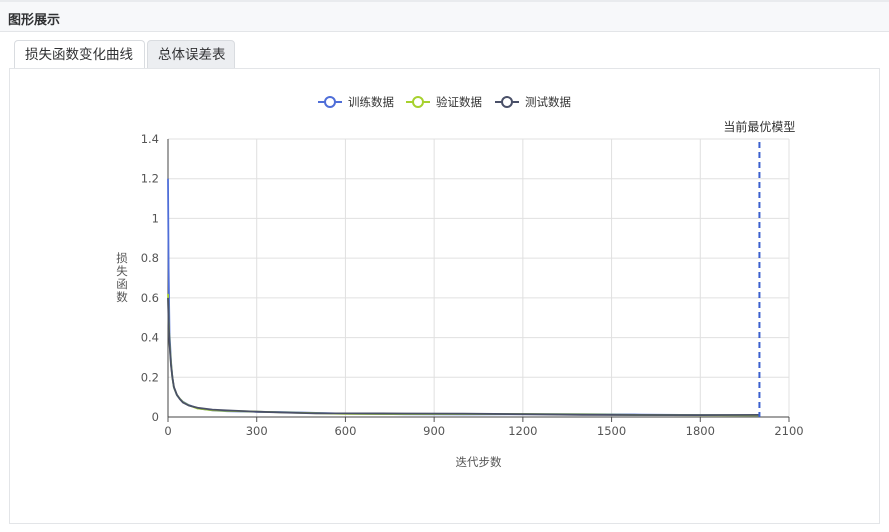  What do you see at coordinates (759, 268) in the screenshot?
I see `best-model-marker: 当前最优模型` at bounding box center [759, 268].